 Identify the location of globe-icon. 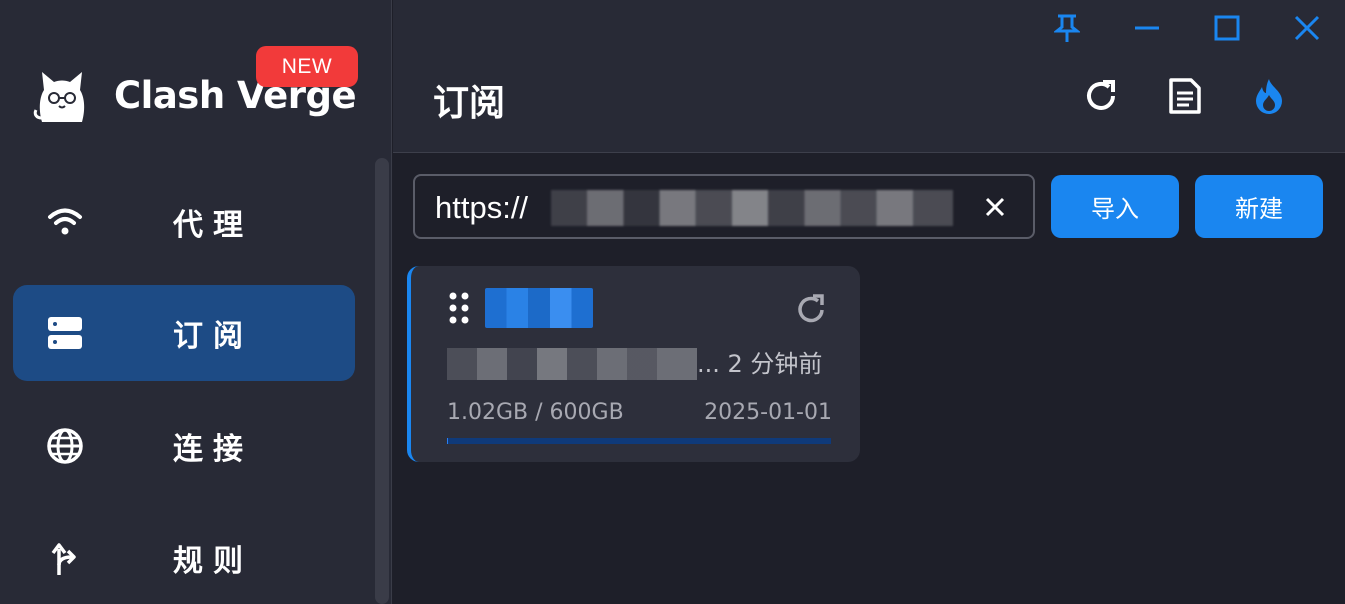
(65, 446).